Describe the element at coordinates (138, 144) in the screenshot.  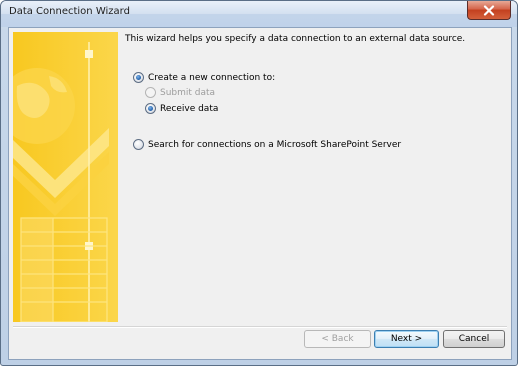
I see `search-sharepoint-radio` at that location.